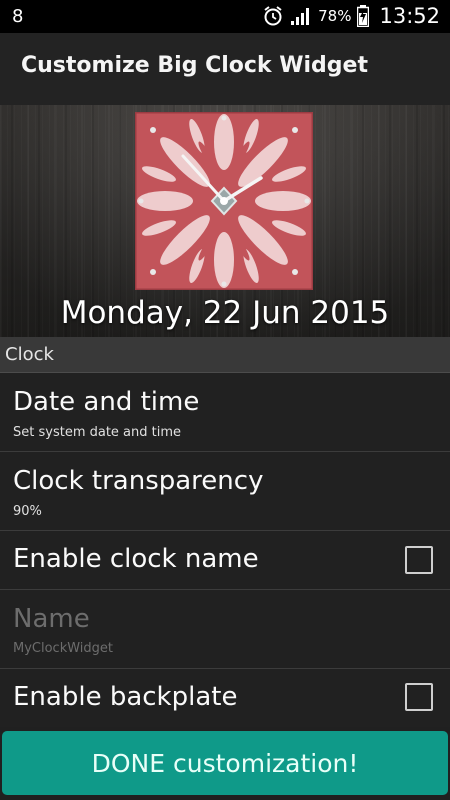 This screenshot has width=450, height=800. What do you see at coordinates (224, 201) in the screenshot?
I see `clock-face-icon` at bounding box center [224, 201].